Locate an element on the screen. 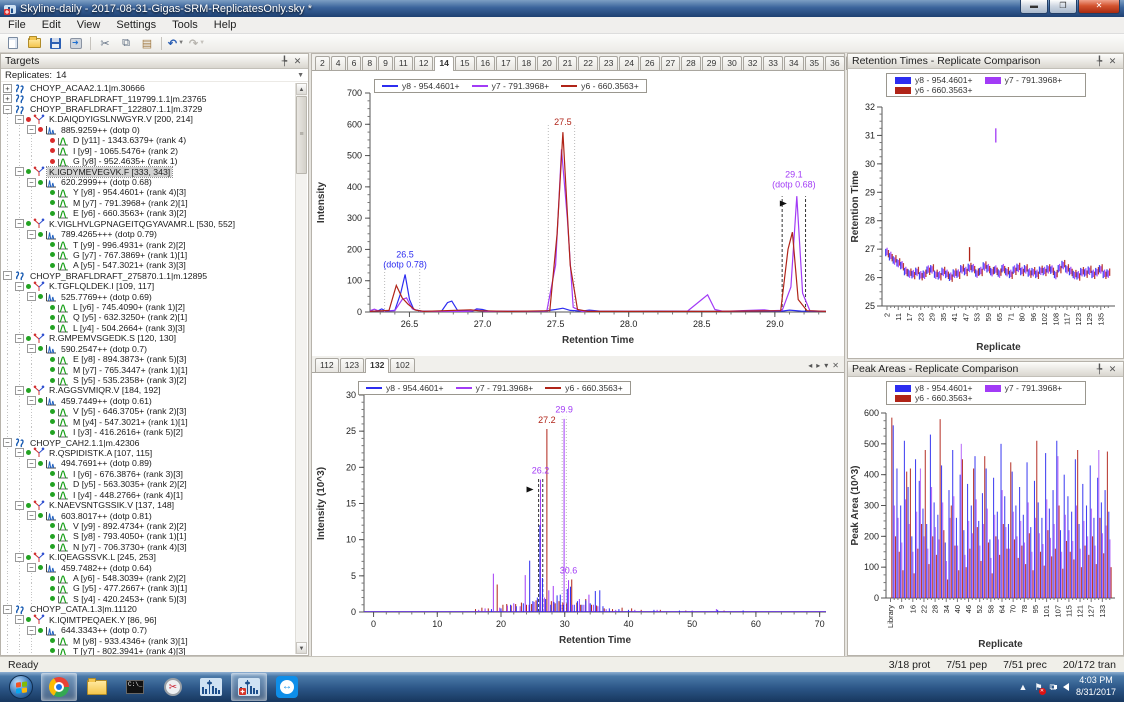 The width and height of the screenshot is (1124, 702). close-button: ✕ is located at coordinates (1099, 7).